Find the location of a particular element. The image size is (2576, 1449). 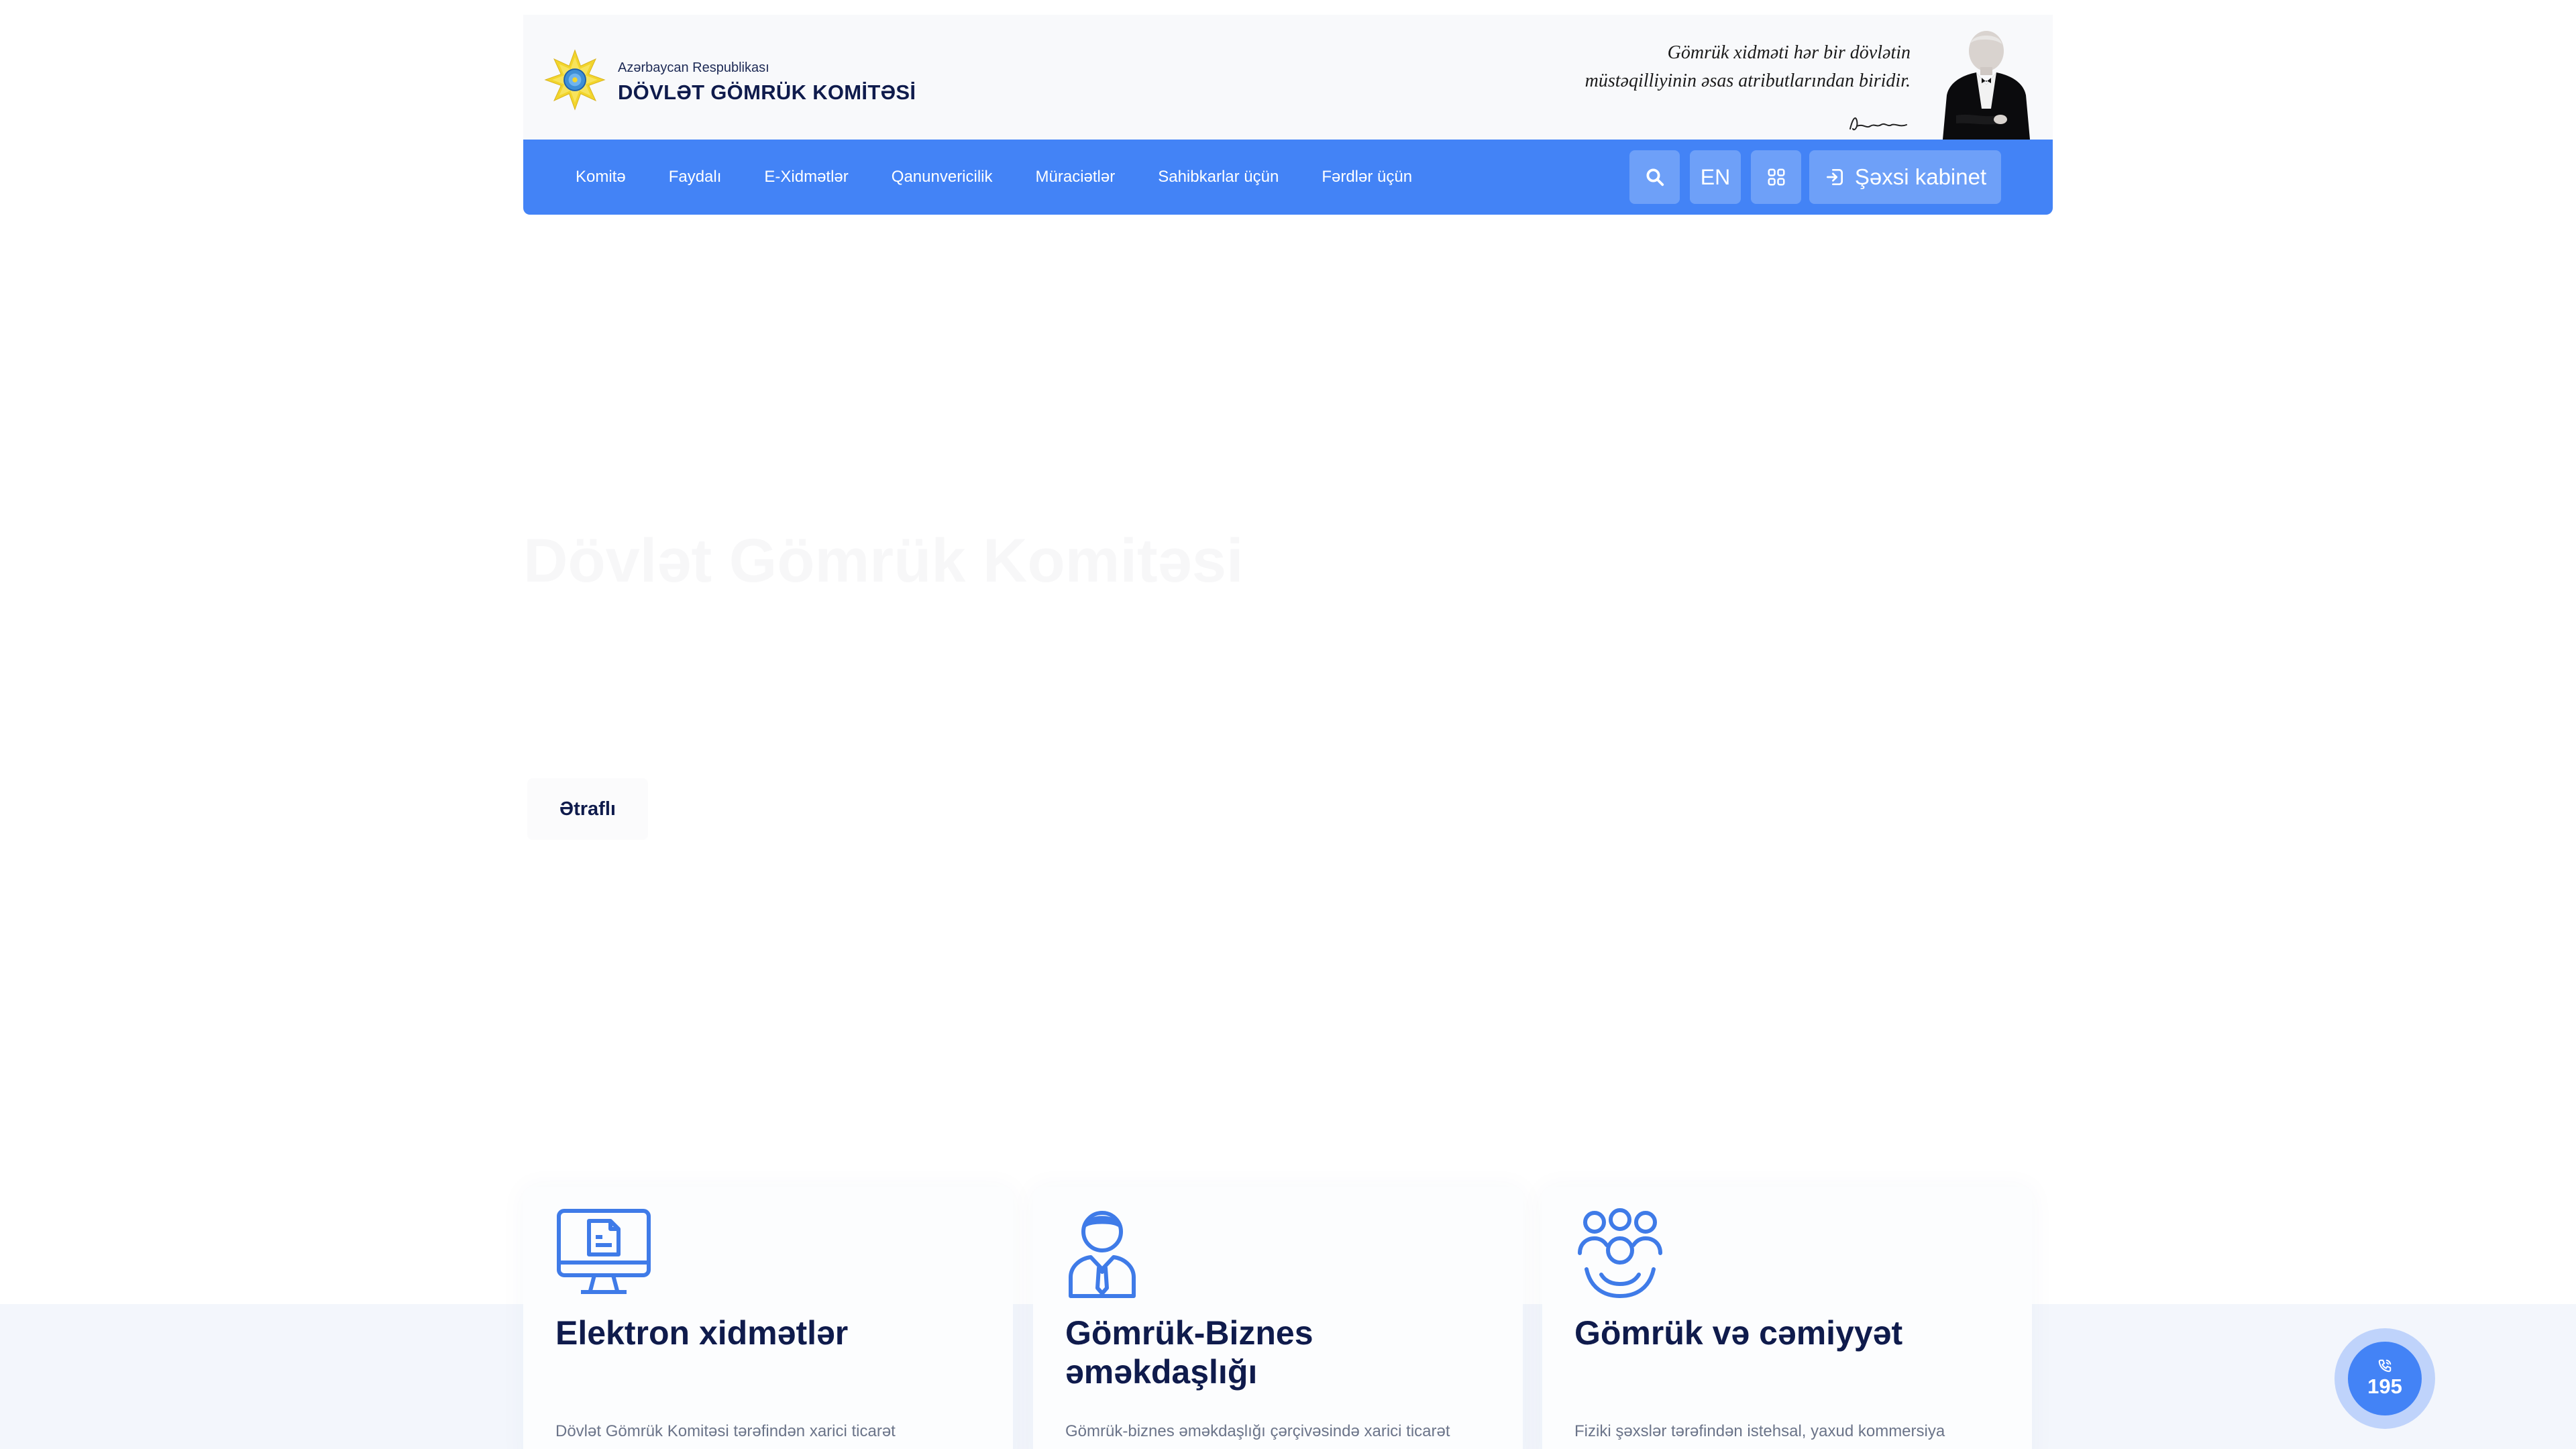

nav-item-komite: Komitə is located at coordinates (601, 177).